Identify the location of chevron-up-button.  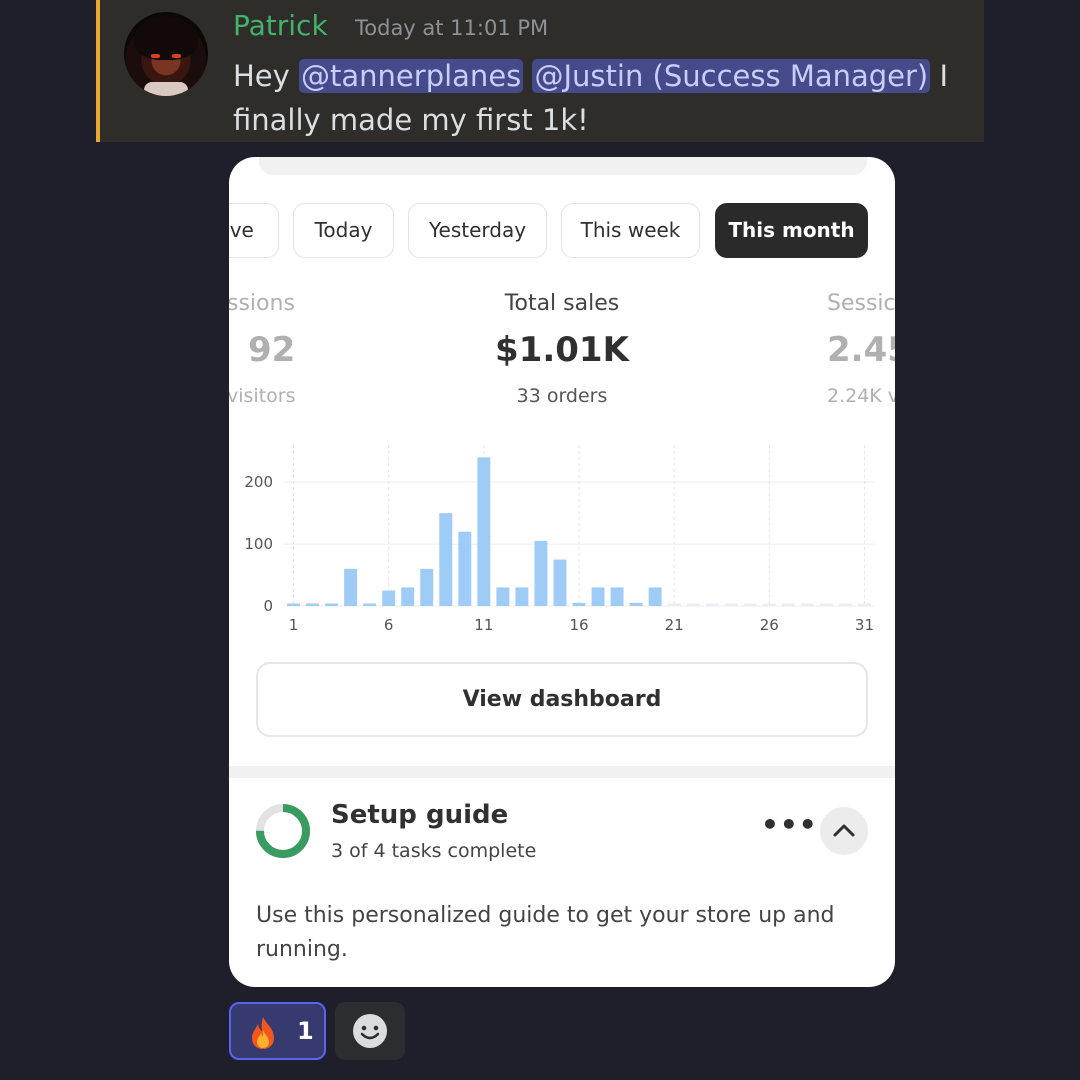
(844, 831).